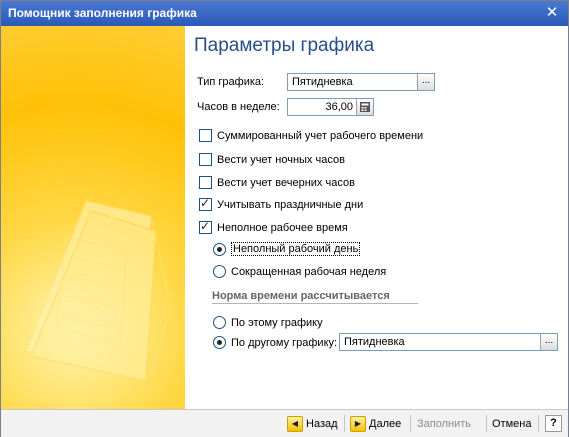  What do you see at coordinates (284, 423) in the screenshot?
I see `wizard-footer: ◀ Назад ▶ Далее Заполнить Отмена ?` at bounding box center [284, 423].